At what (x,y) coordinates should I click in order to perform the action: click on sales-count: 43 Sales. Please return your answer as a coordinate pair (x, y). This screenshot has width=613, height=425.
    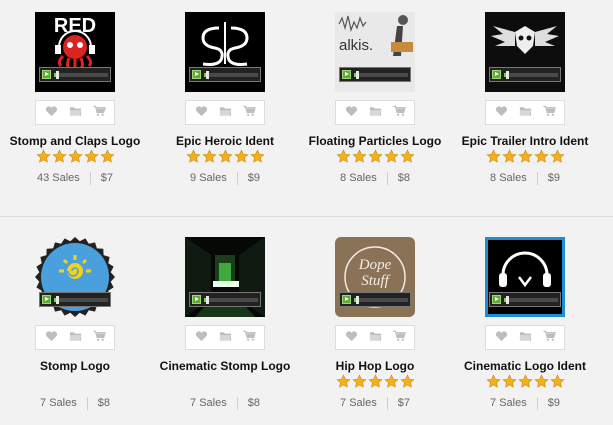
    Looking at the image, I should click on (58, 178).